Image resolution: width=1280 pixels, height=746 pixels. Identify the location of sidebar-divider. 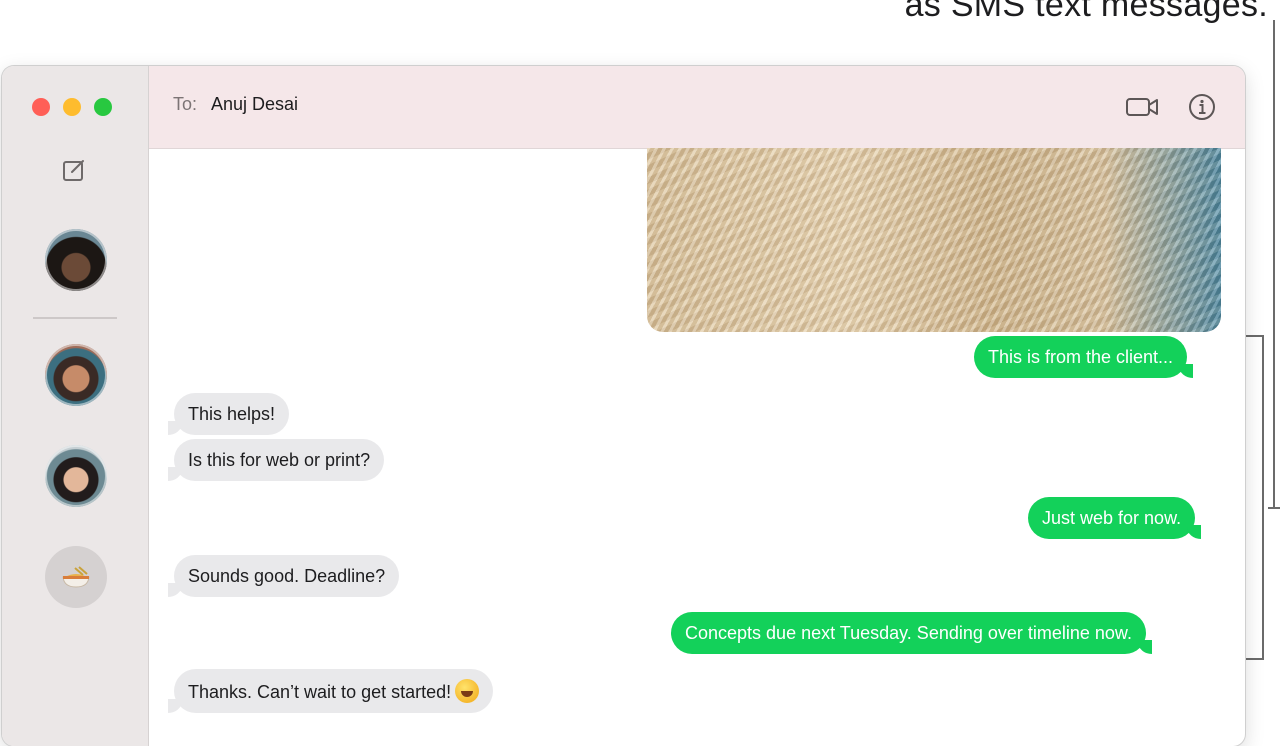
(75, 318).